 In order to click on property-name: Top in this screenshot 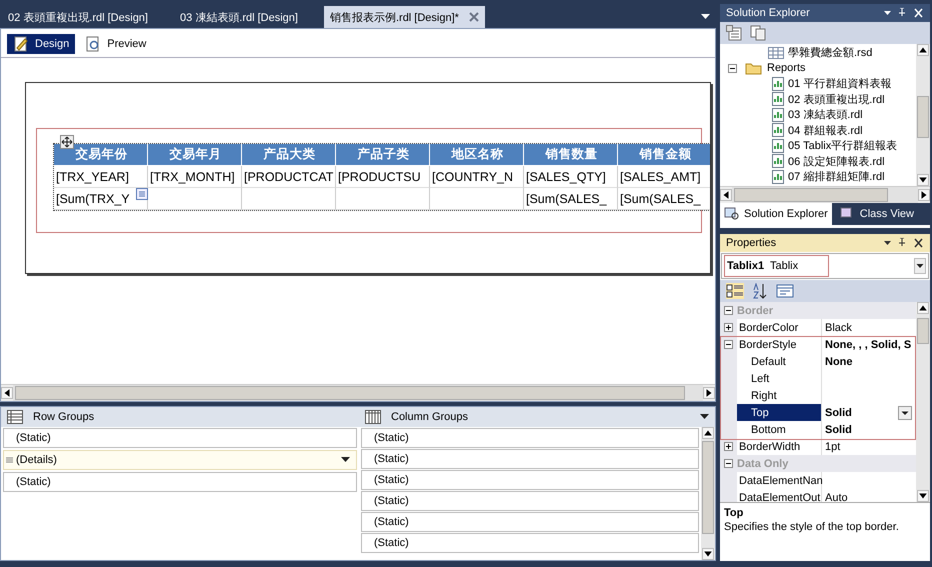, I will do `click(779, 412)`.